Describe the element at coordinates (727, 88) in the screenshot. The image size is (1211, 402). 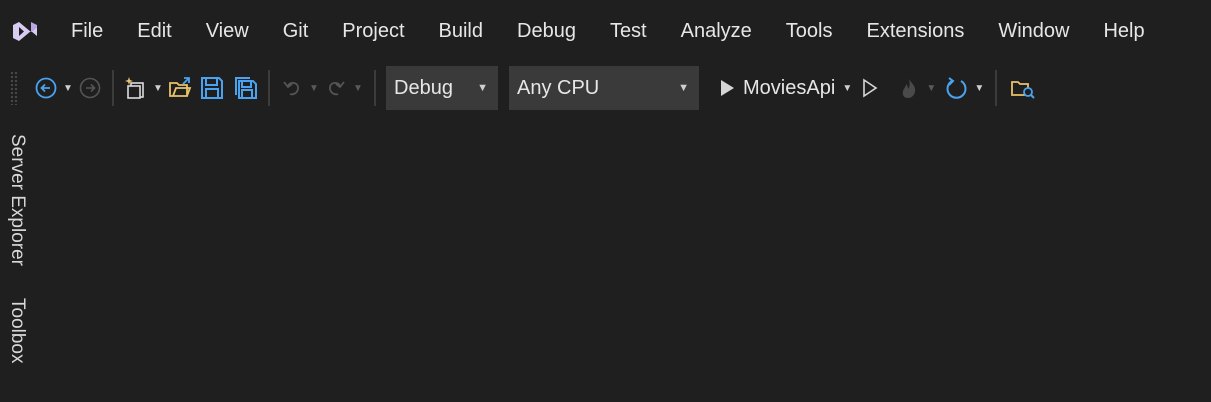
I see `start-debugging-icon` at that location.